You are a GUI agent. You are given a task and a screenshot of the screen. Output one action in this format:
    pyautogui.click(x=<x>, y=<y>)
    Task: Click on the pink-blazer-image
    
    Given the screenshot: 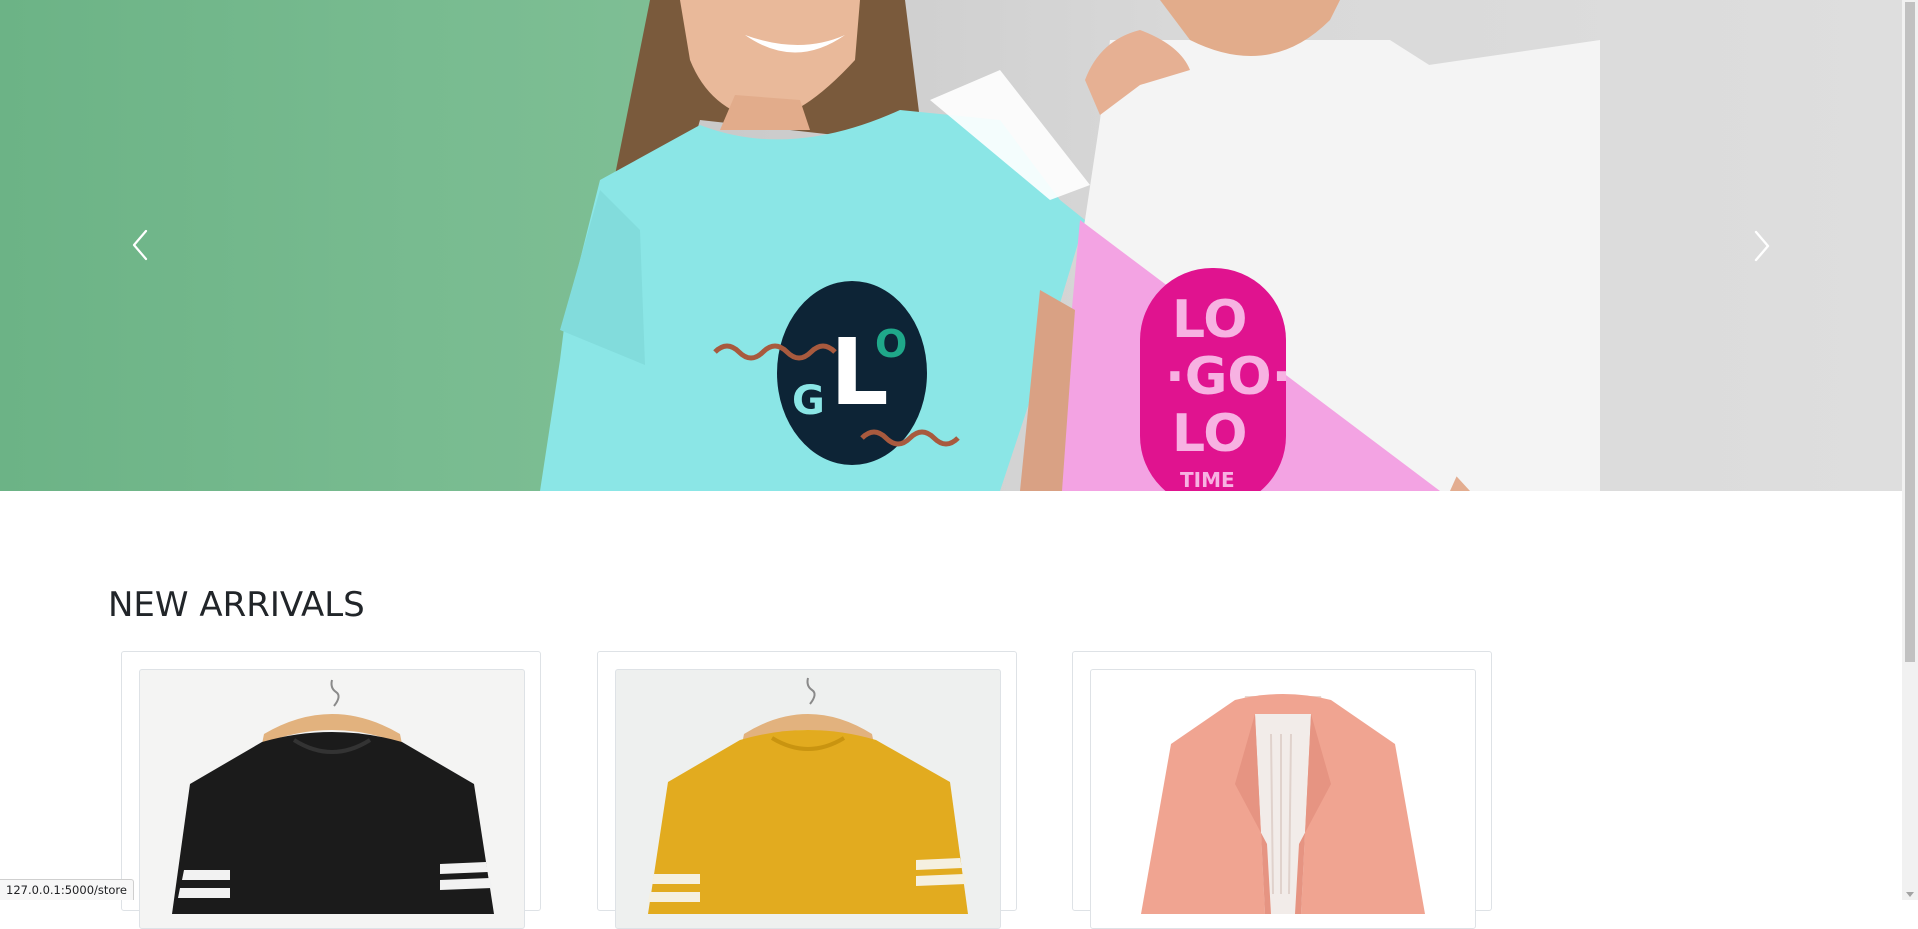 What is the action you would take?
    pyautogui.click(x=1283, y=804)
    